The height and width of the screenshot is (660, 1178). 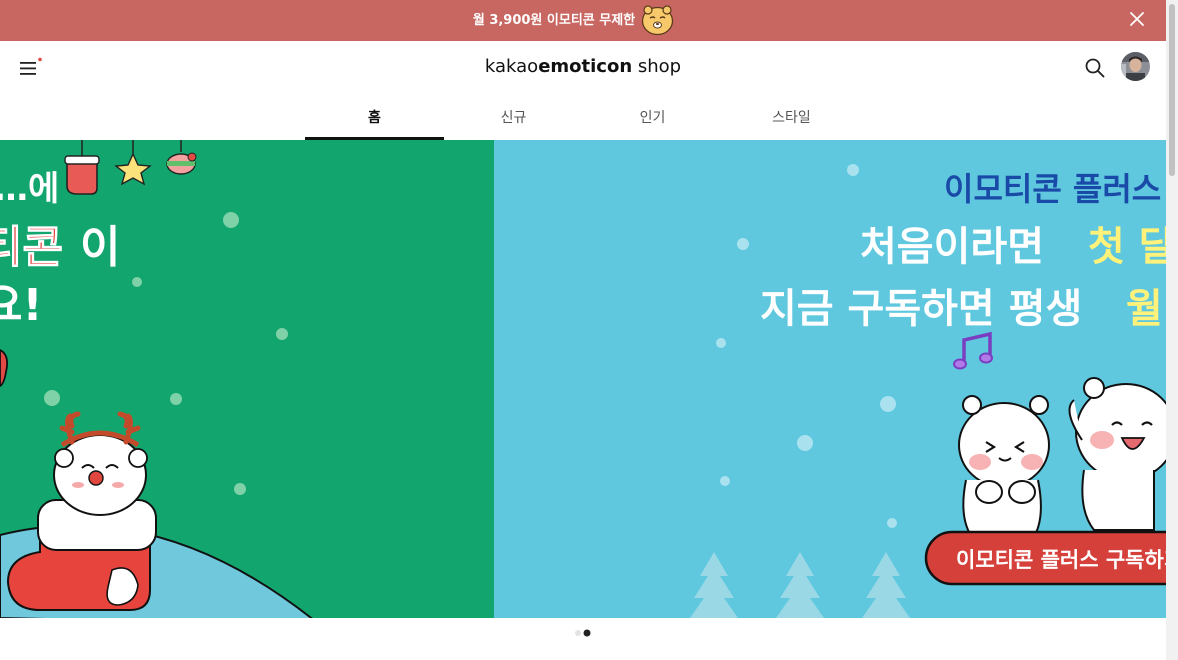 I want to click on blue-line3-white: 지금 구독하면 평생, so click(x=921, y=309).